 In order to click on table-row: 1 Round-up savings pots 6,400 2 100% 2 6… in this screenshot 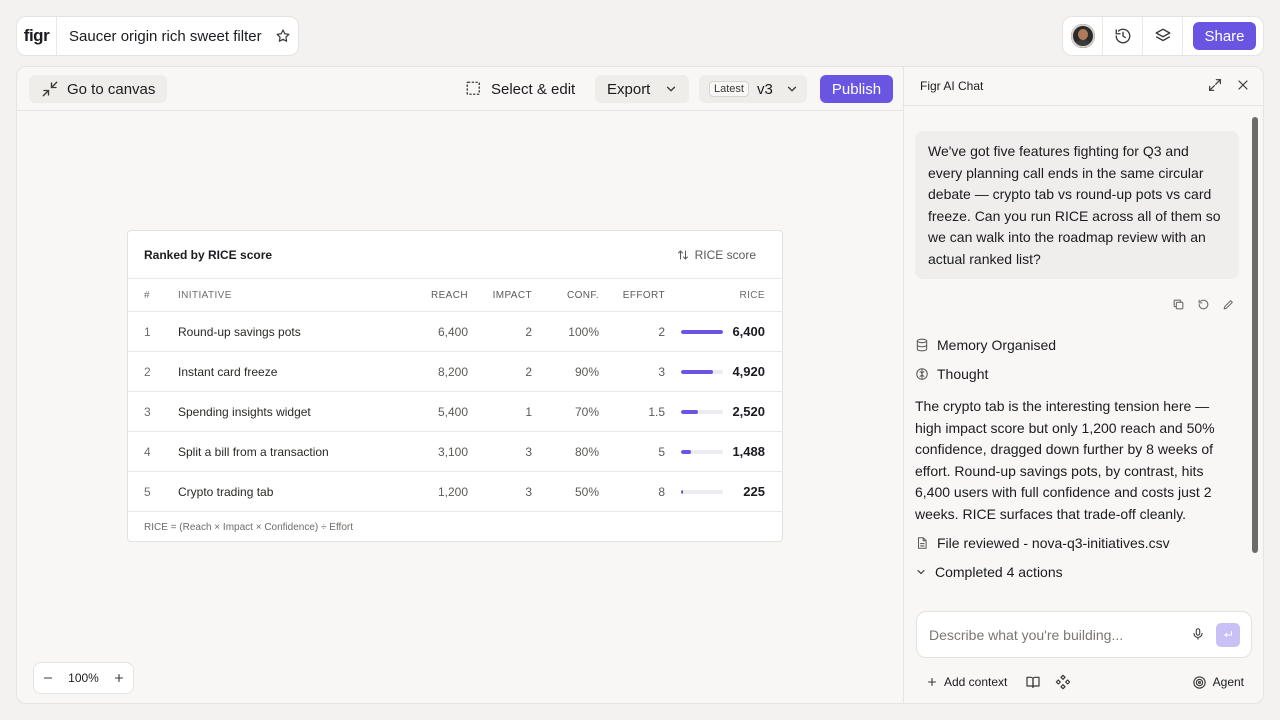, I will do `click(455, 332)`.